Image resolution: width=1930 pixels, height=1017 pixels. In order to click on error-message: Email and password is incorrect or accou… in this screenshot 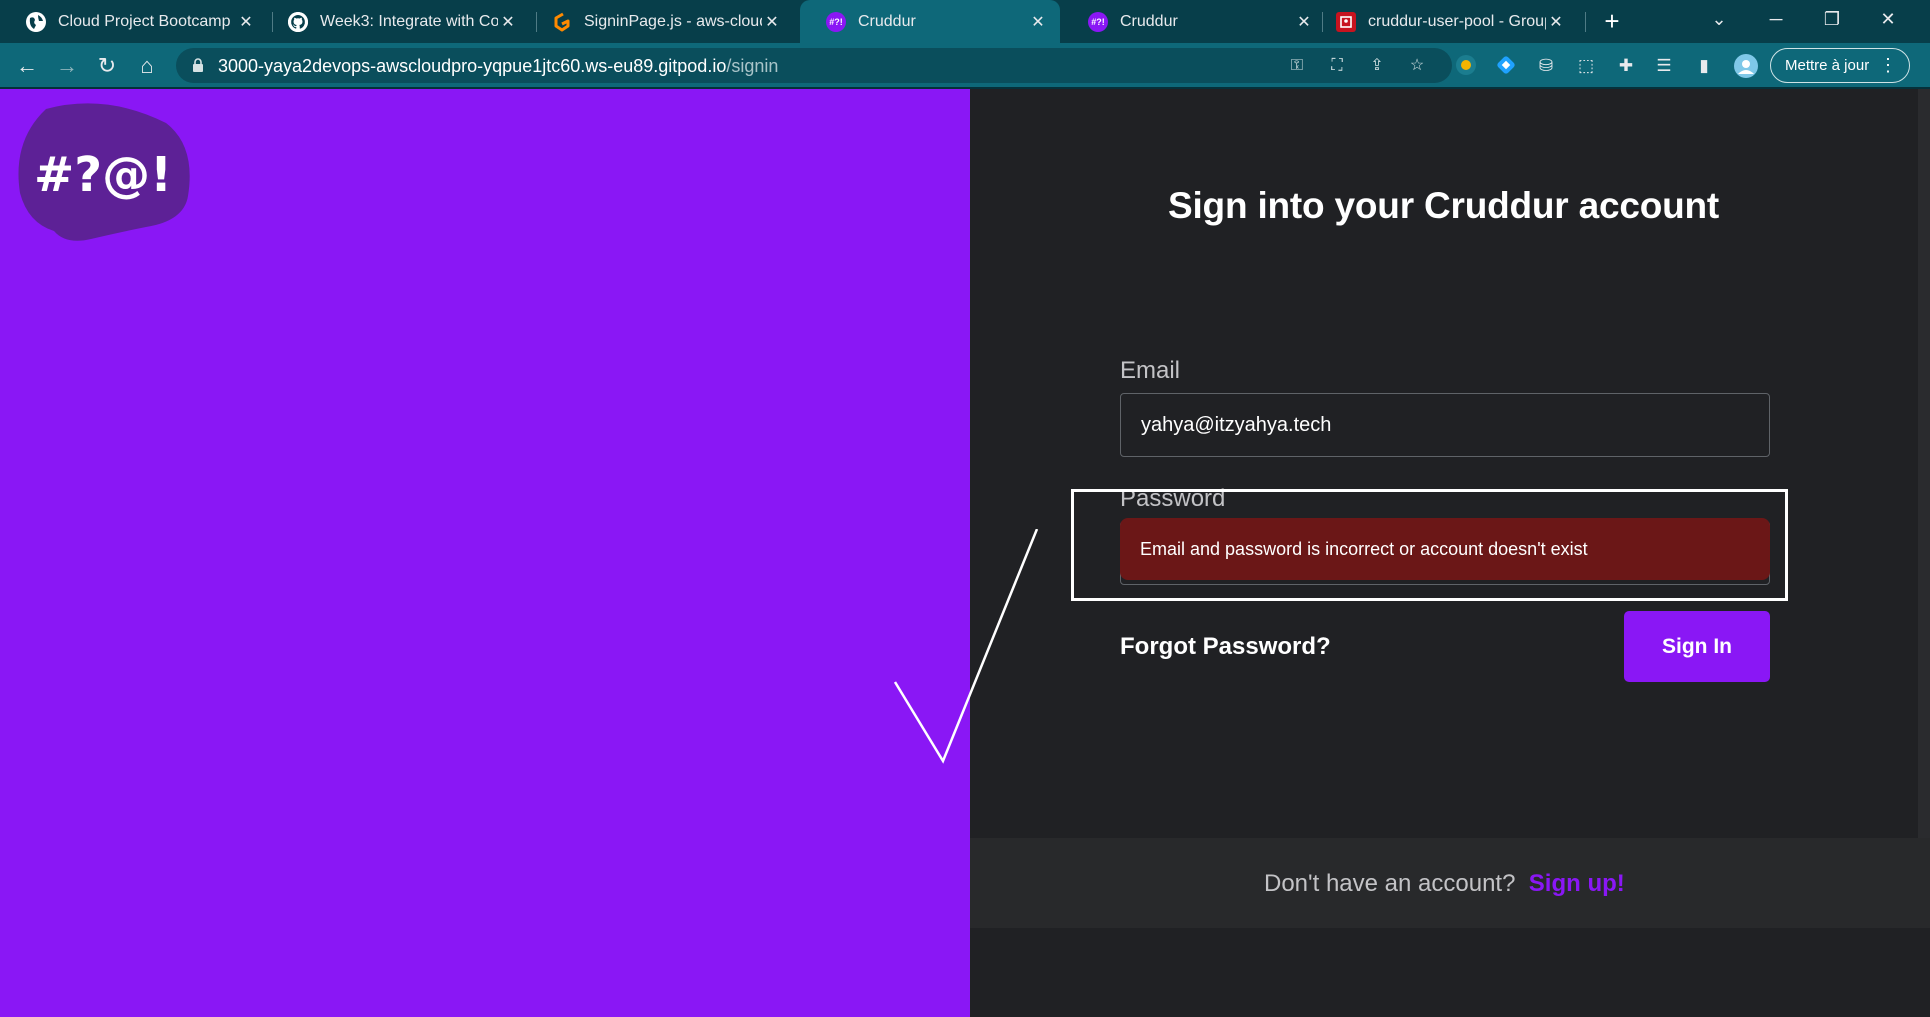, I will do `click(1445, 549)`.